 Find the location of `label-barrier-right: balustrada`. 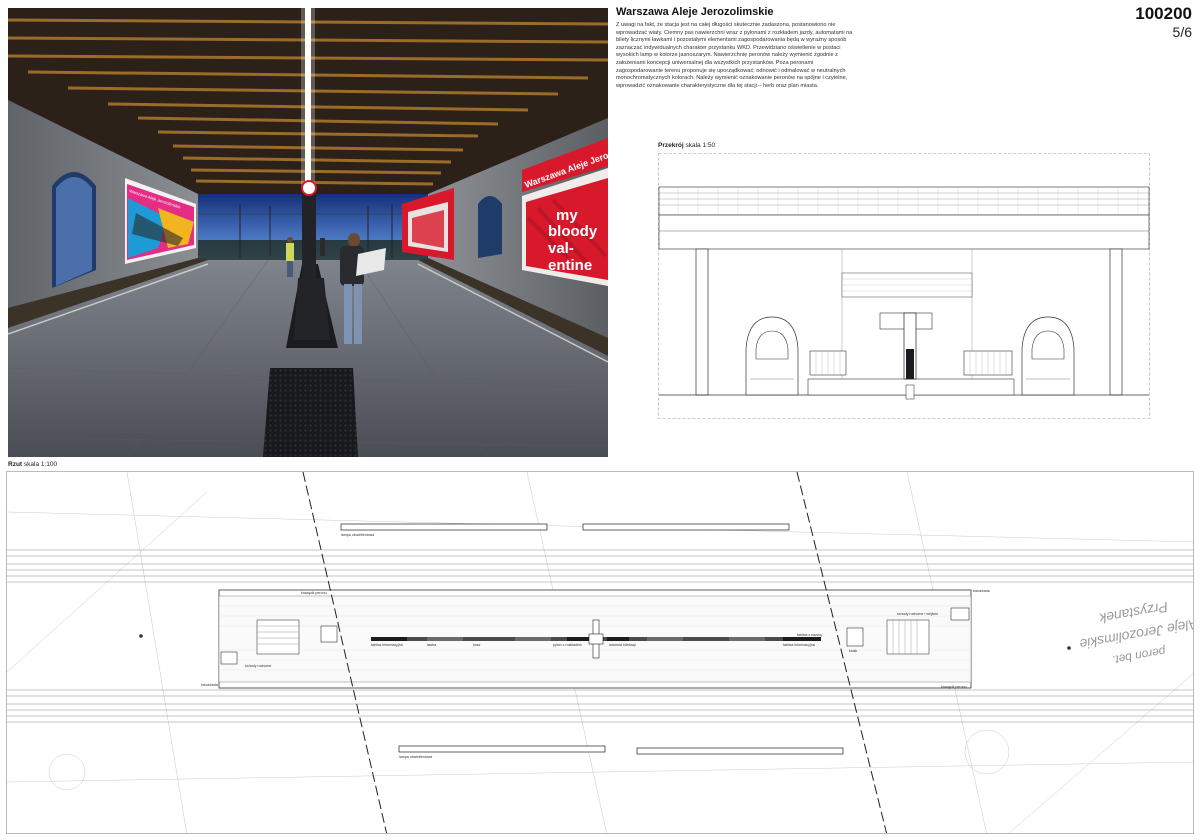

label-barrier-right: balustrada is located at coordinates (981, 591).